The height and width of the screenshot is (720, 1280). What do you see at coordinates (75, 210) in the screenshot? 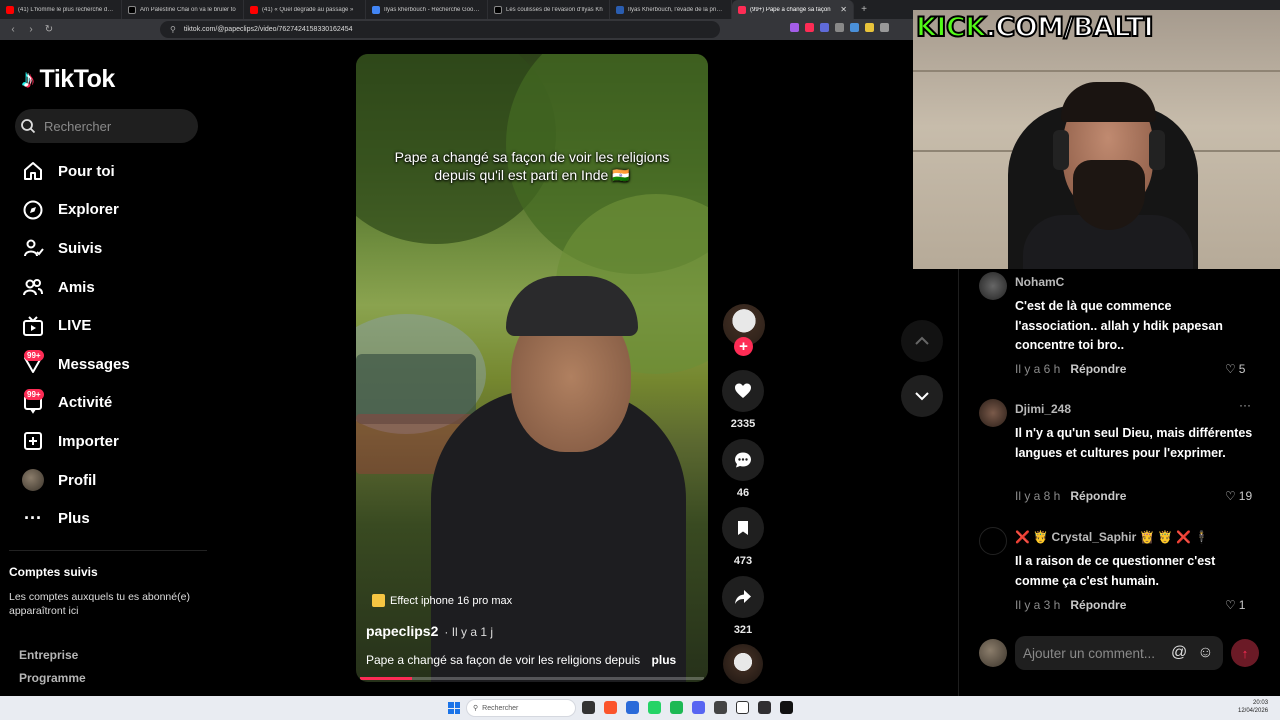
I see `sidebar-item-explorer: Explorer` at bounding box center [75, 210].